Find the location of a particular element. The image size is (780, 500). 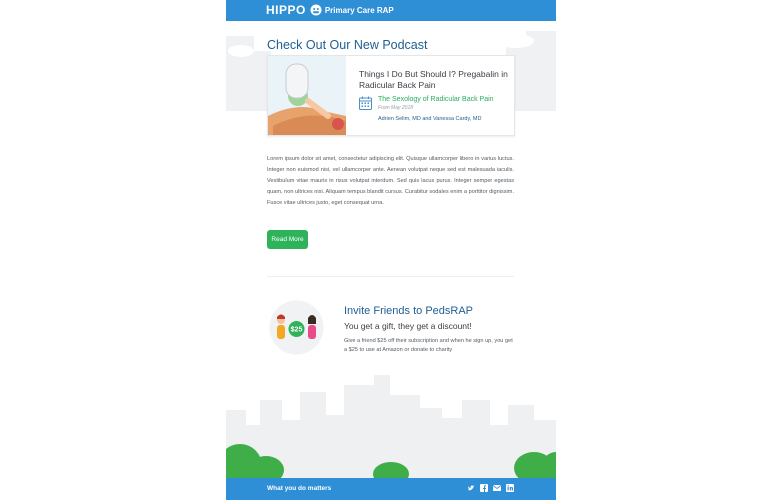

skyline-bottom-illustration is located at coordinates (391, 426).